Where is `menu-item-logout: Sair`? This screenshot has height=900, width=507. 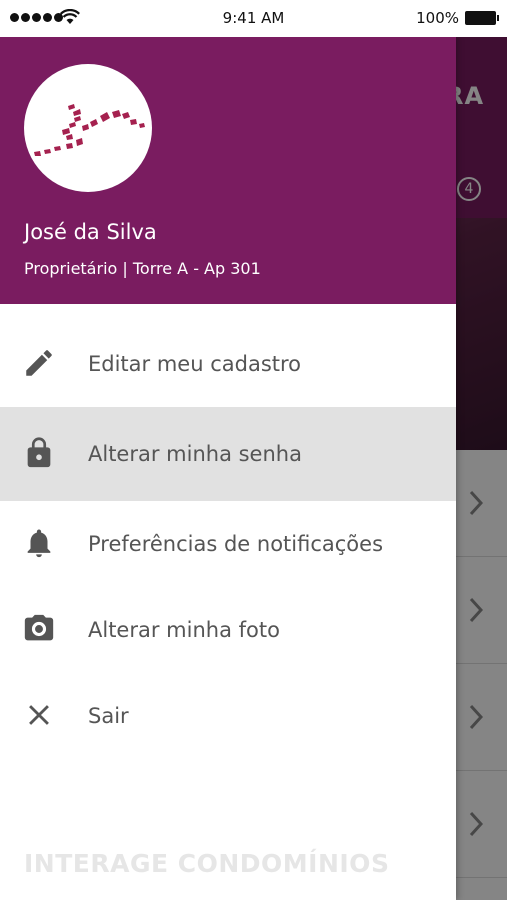
menu-item-logout: Sair is located at coordinates (228, 716).